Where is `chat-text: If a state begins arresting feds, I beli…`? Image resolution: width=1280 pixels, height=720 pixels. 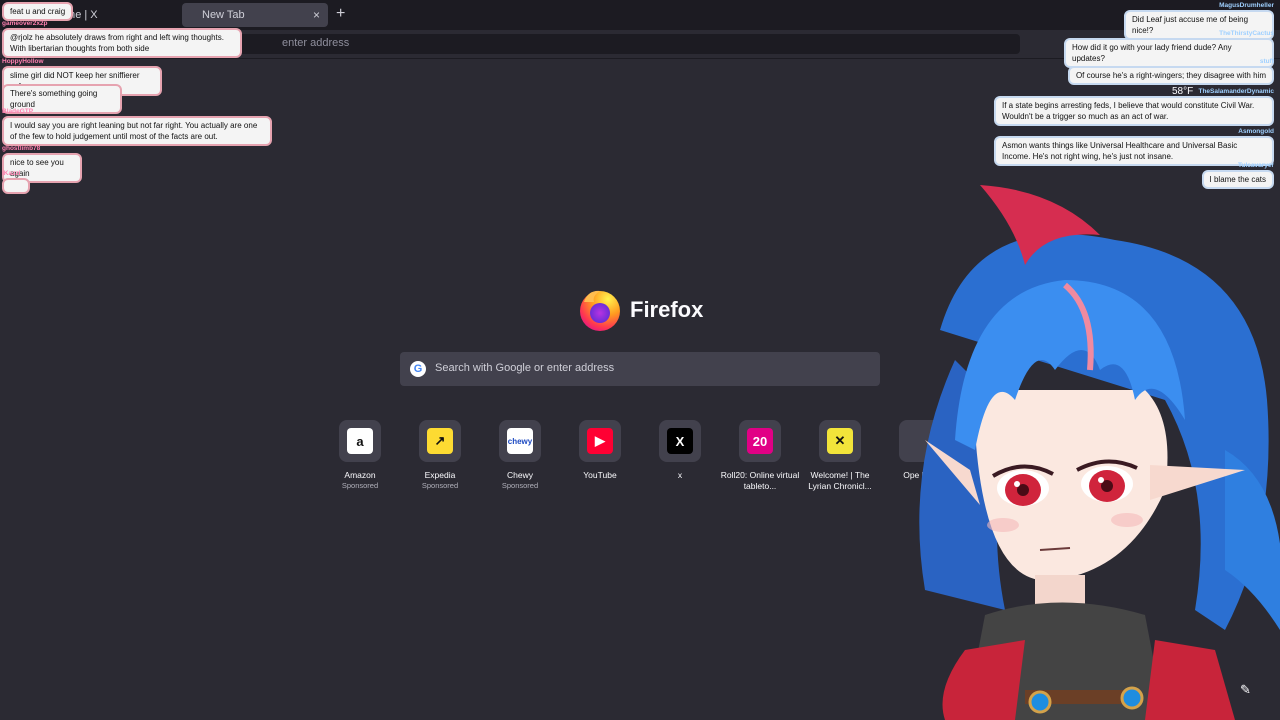
chat-text: If a state begins arresting feds, I beli… is located at coordinates (1134, 111).